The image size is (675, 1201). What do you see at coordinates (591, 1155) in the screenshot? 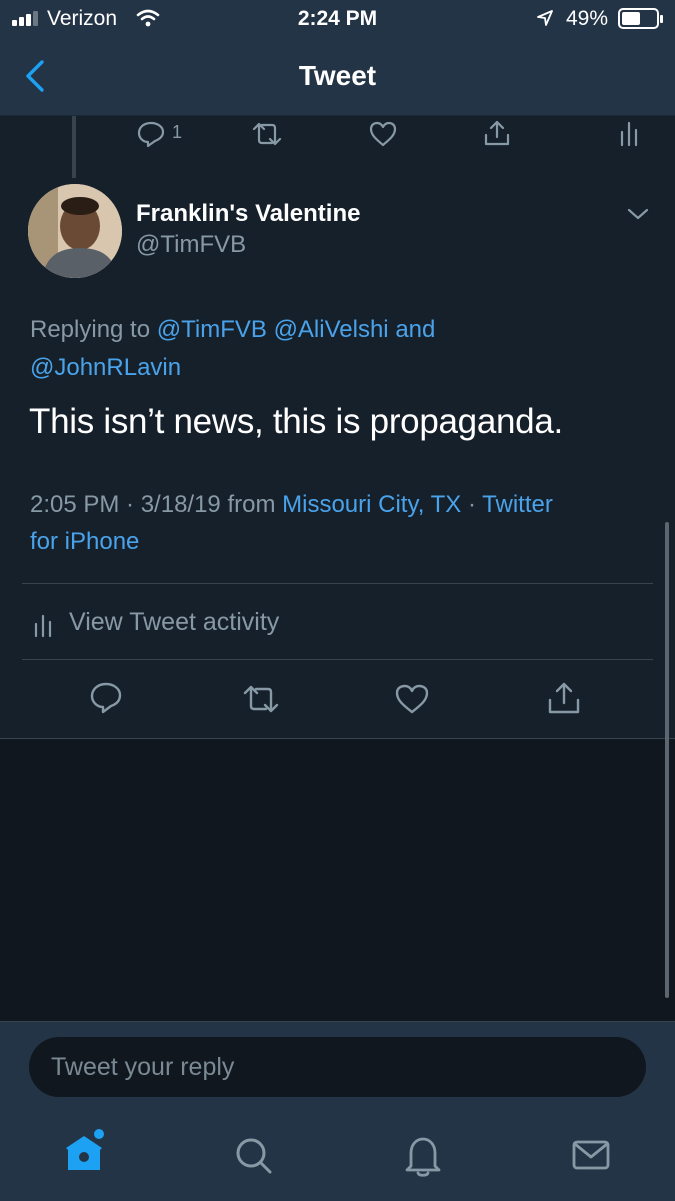
I see `messages-mail-icon` at bounding box center [591, 1155].